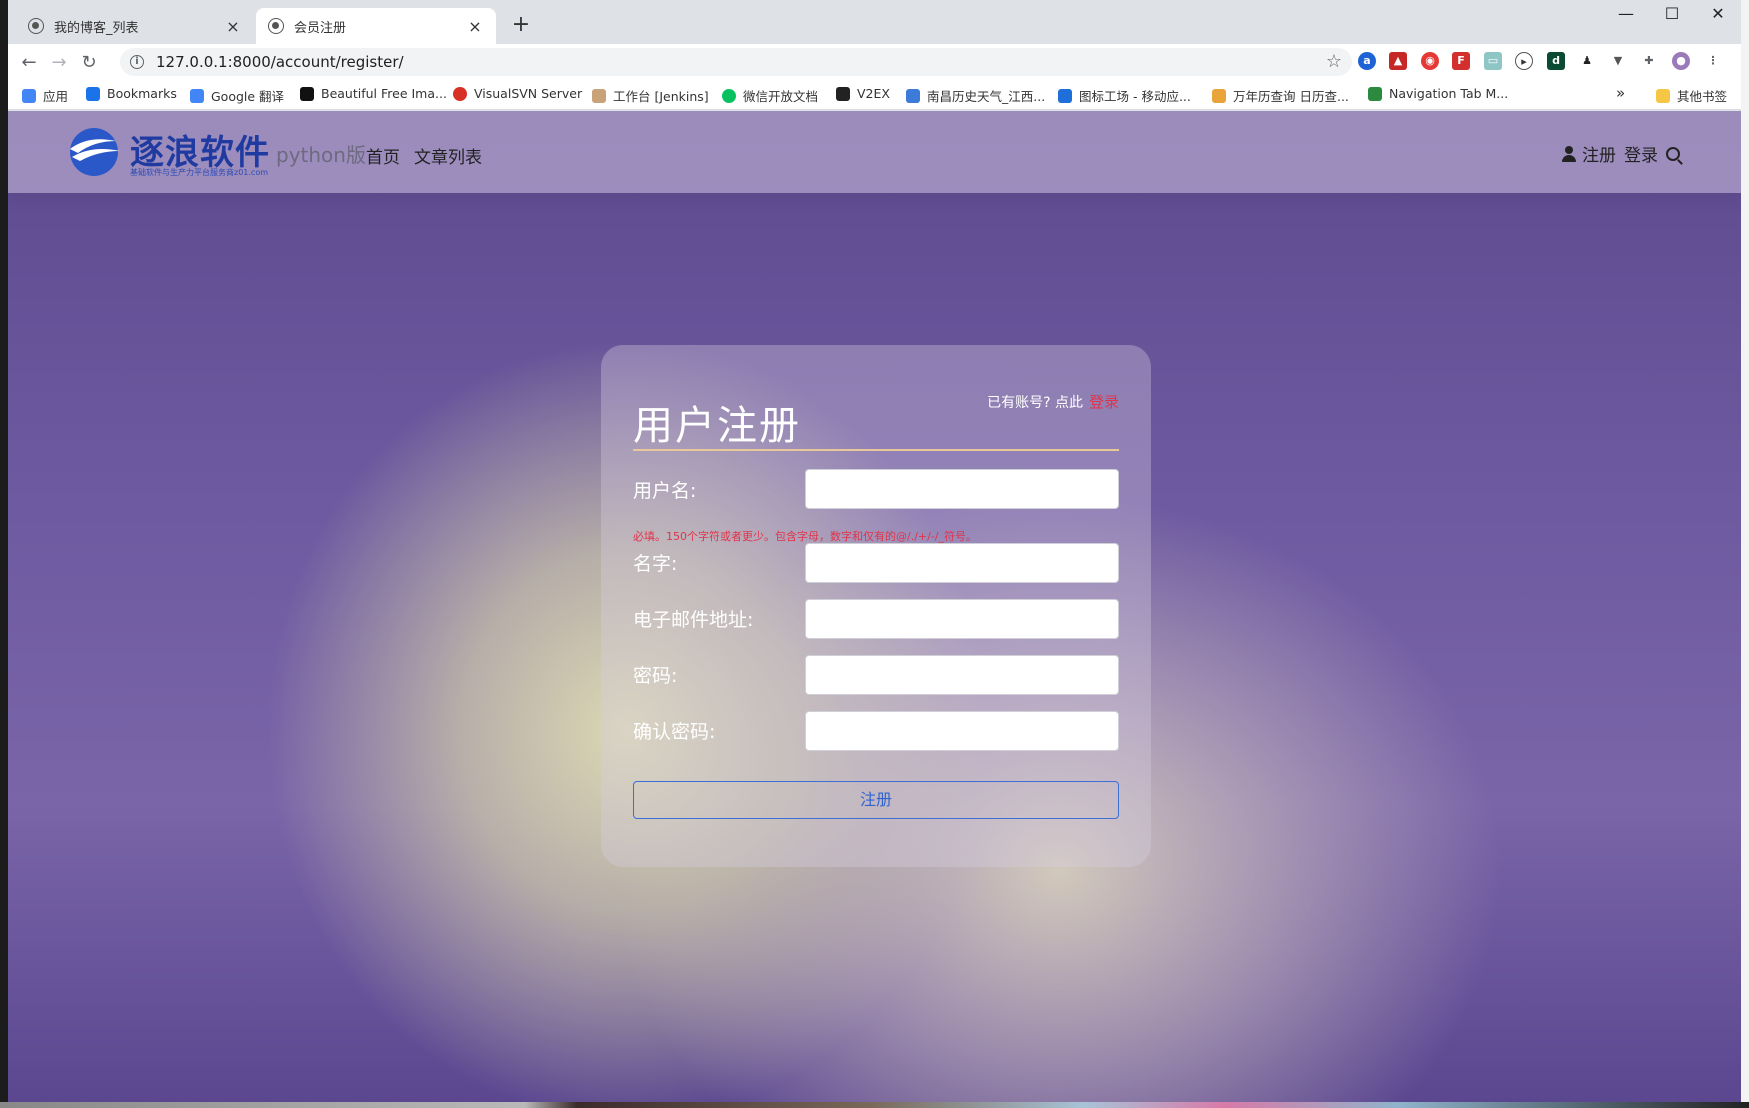 This screenshot has width=1749, height=1108. I want to click on title-divider, so click(876, 450).